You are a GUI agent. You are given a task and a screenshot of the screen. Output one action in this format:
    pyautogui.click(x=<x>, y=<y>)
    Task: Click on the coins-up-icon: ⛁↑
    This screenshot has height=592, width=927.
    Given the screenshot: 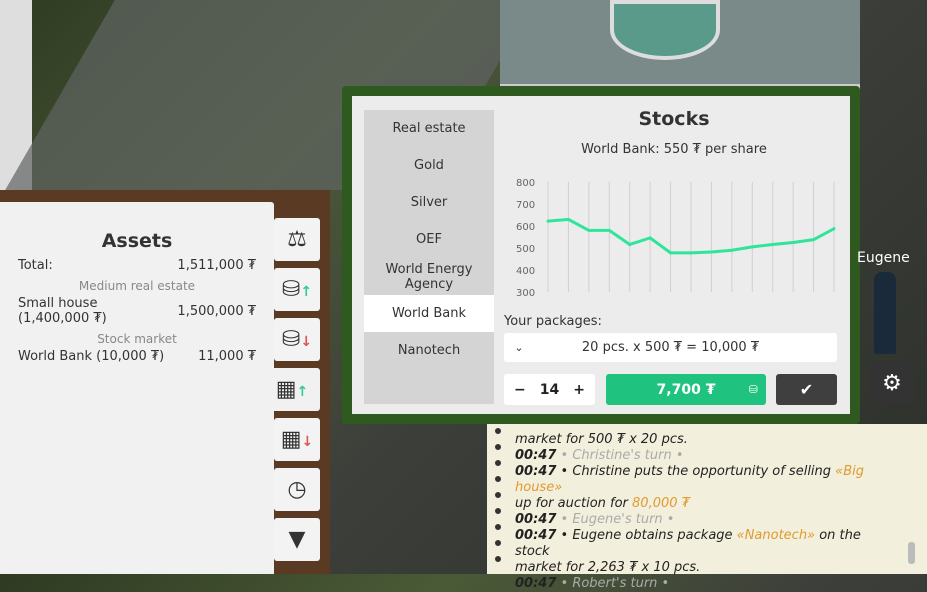 What is the action you would take?
    pyautogui.click(x=297, y=289)
    